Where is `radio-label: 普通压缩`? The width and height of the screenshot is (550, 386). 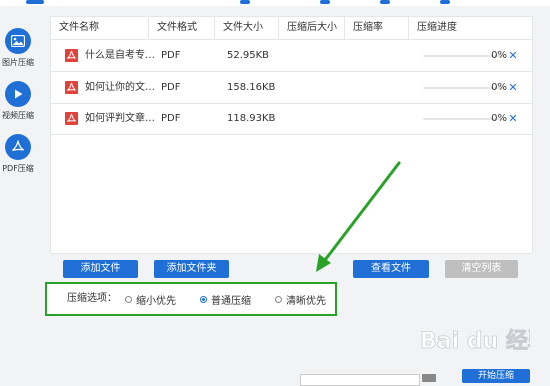
radio-label: 普通压缩 is located at coordinates (231, 301).